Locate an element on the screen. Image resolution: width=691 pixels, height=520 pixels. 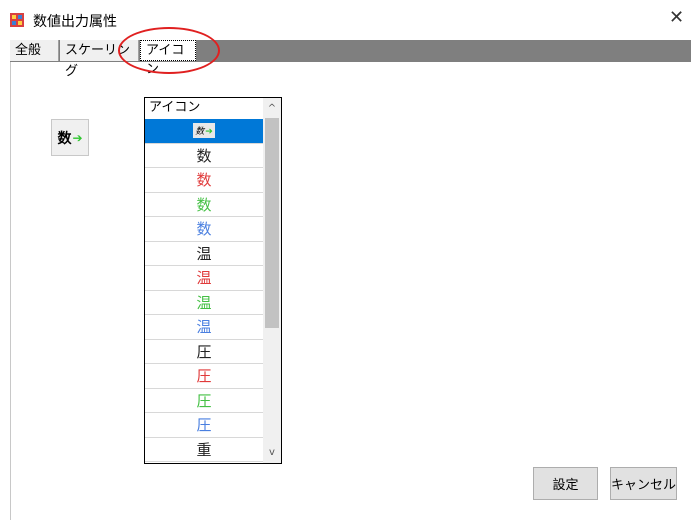
selected-icon-glyph: 数➔ is located at coordinates (204, 131).